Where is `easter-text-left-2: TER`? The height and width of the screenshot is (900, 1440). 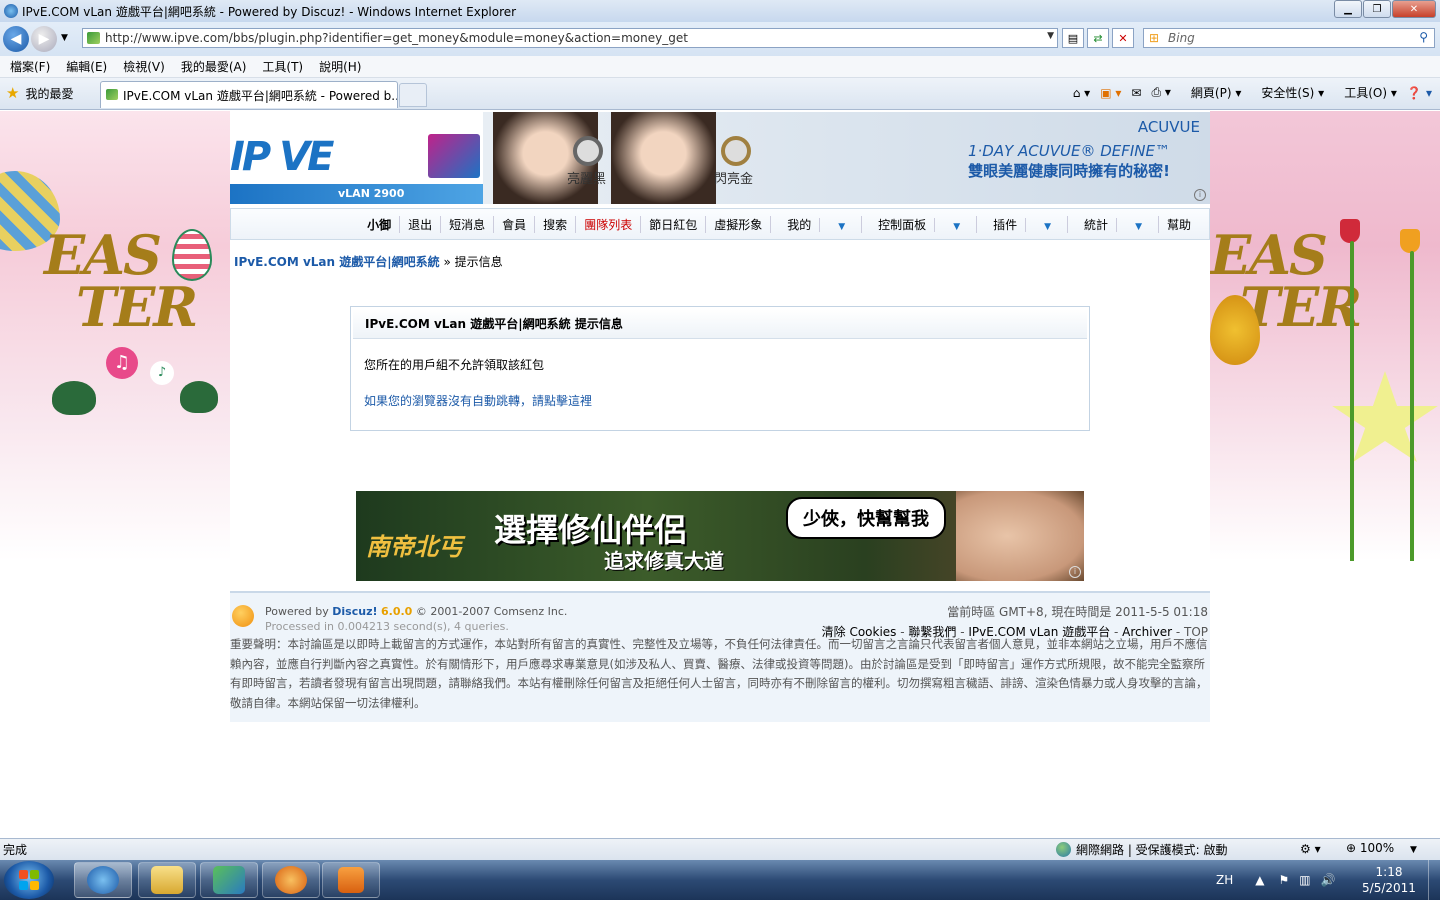 easter-text-left-2: TER is located at coordinates (137, 307).